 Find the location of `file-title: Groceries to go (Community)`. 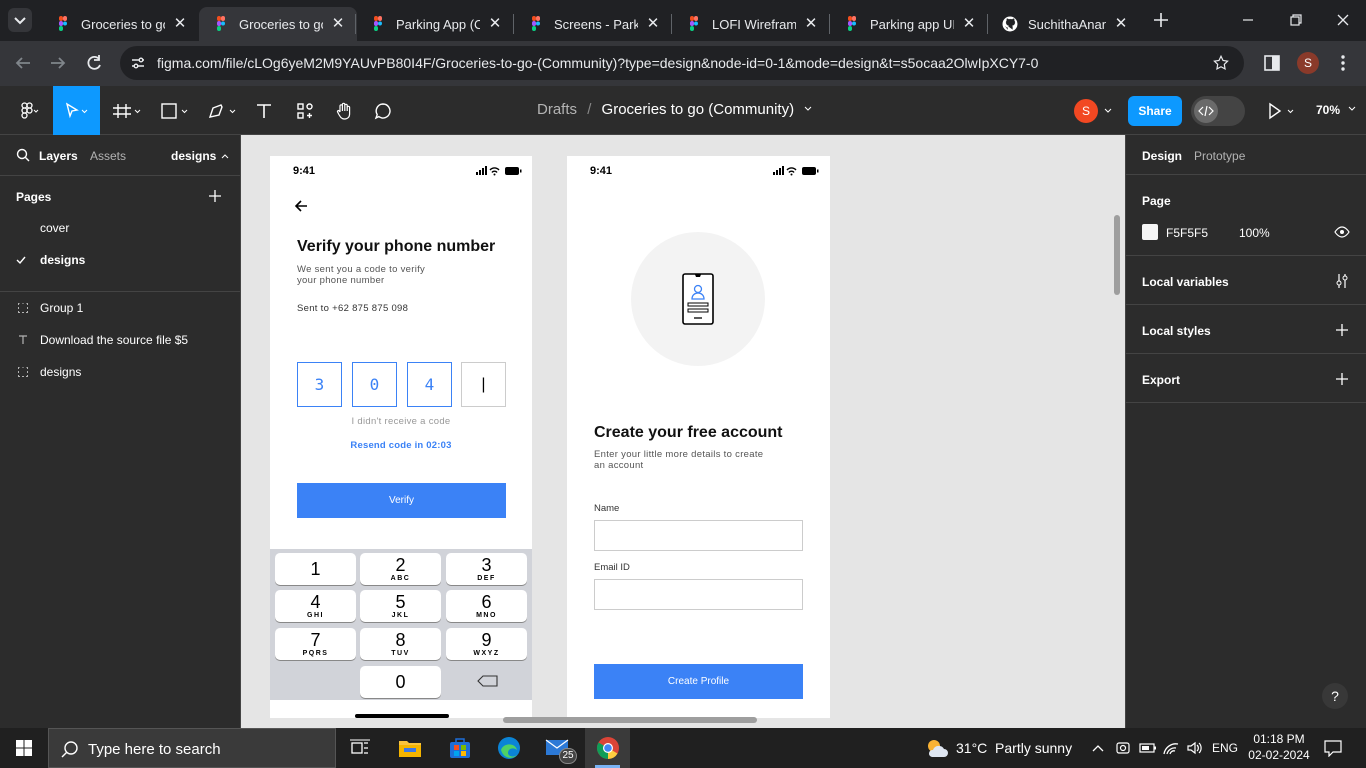

file-title: Groceries to go (Community) is located at coordinates (698, 109).